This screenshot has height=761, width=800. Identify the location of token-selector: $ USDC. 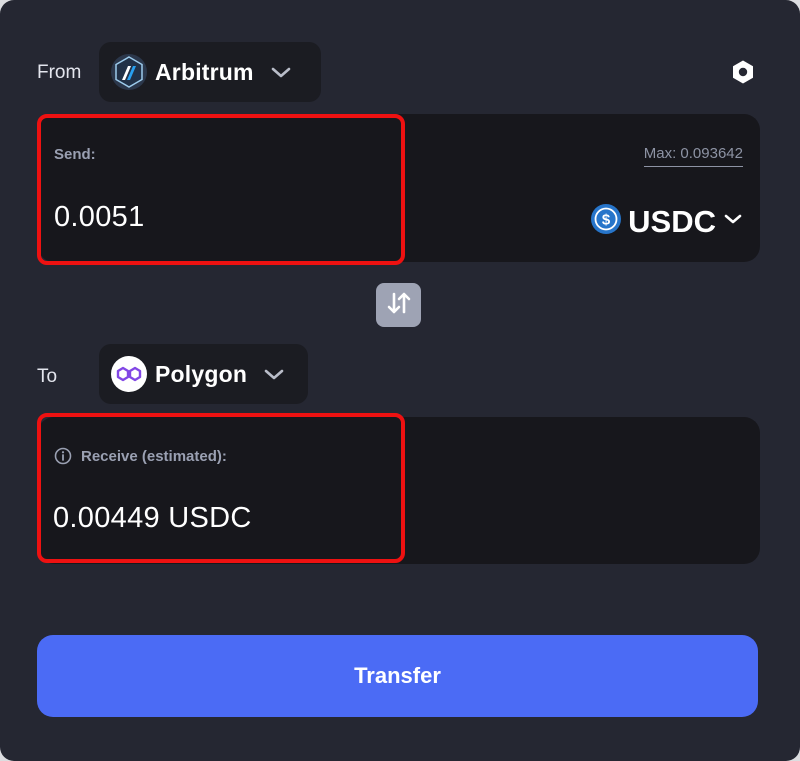
(667, 221).